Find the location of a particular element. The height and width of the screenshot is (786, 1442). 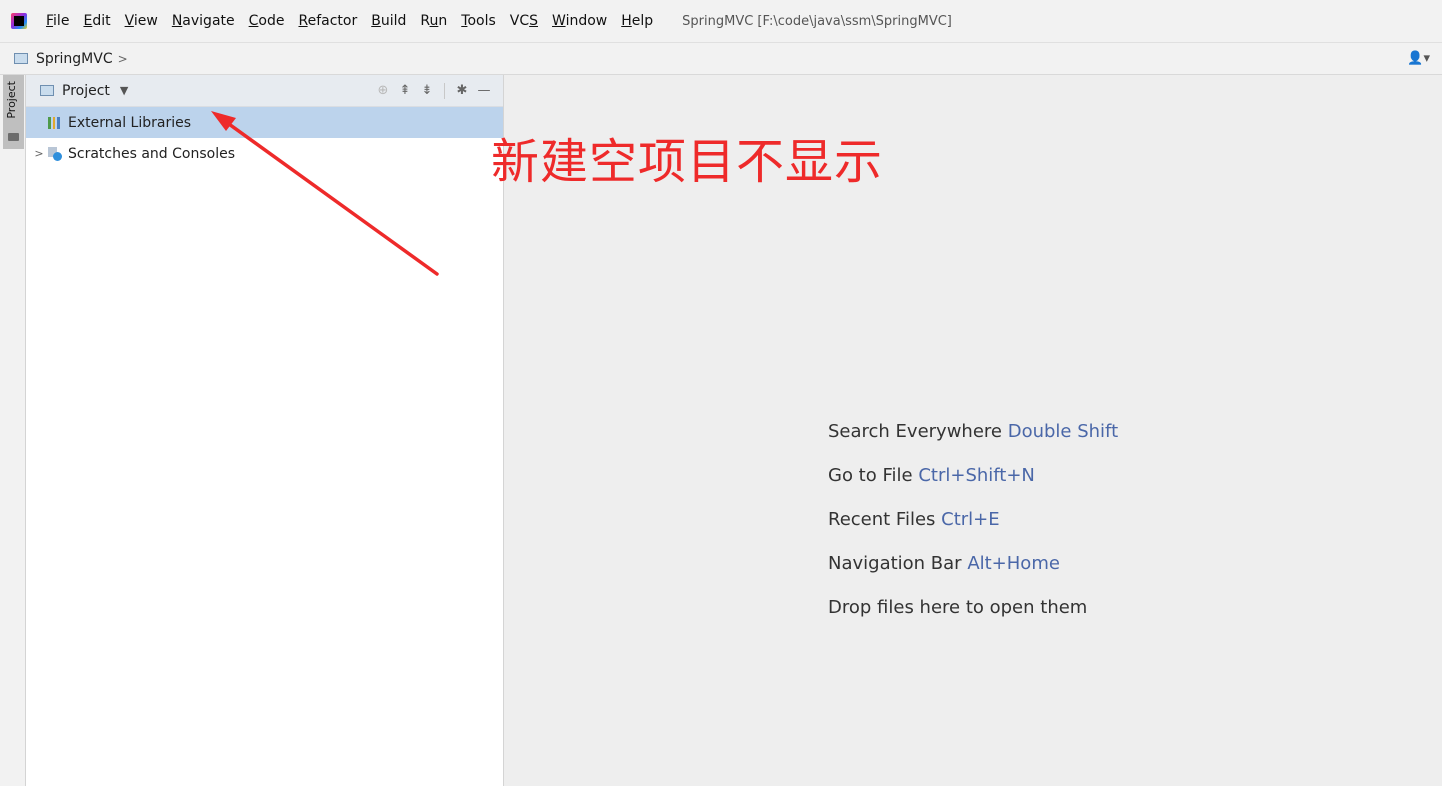

menu-build: Build is located at coordinates (388, 21).